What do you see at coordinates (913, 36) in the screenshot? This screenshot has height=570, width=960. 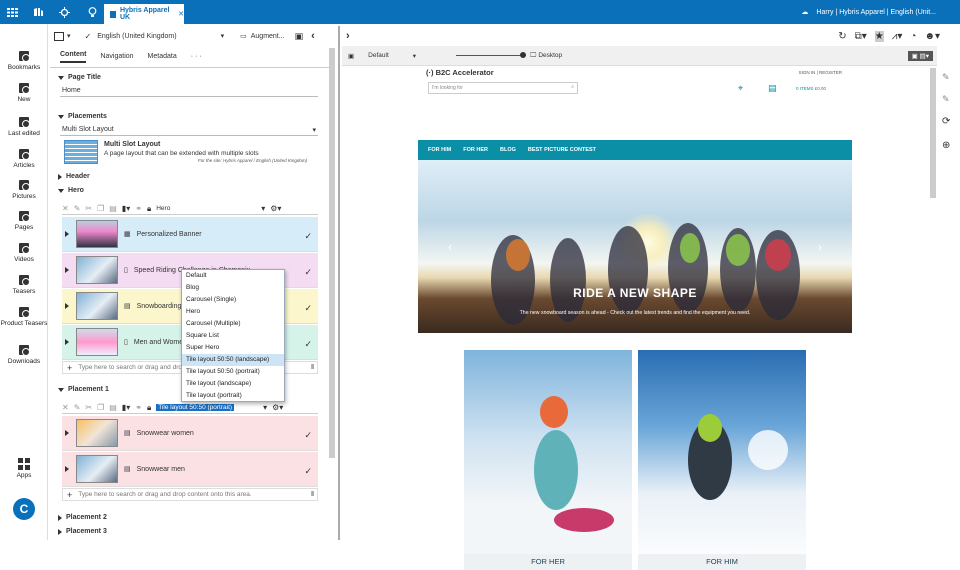 I see `clock-icon: ◔` at bounding box center [913, 36].